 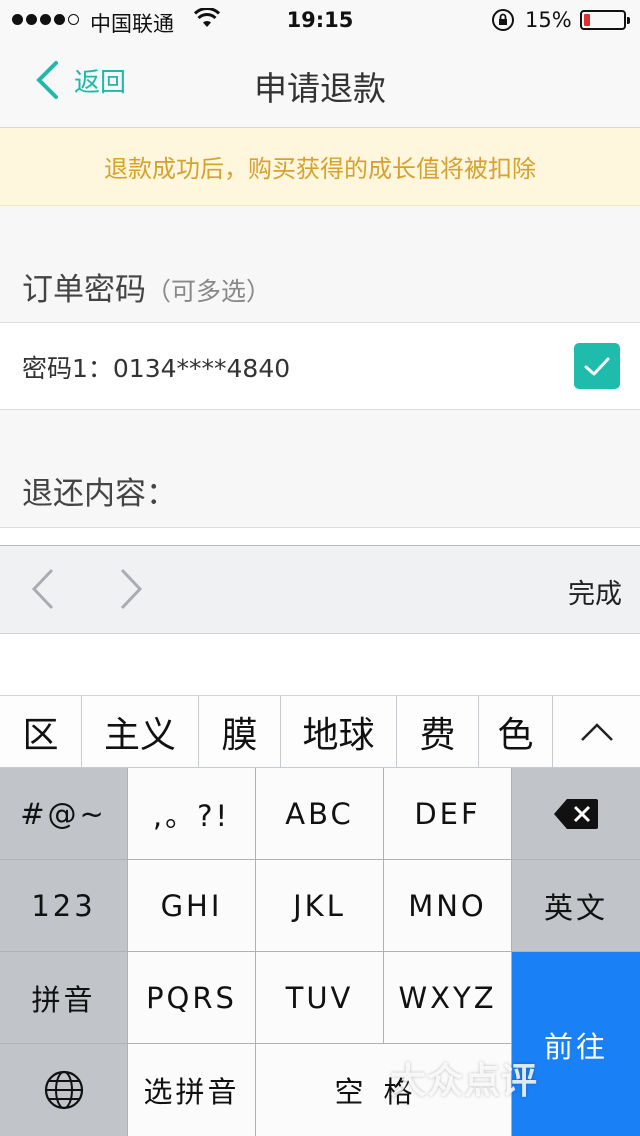 I want to click on order-code-label: 订单密码, so click(x=84, y=290).